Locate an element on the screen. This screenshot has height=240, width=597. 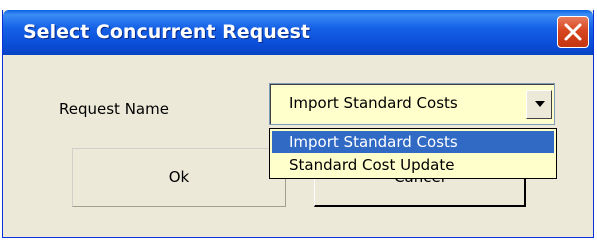
dropdown-toggle-button is located at coordinates (539, 104).